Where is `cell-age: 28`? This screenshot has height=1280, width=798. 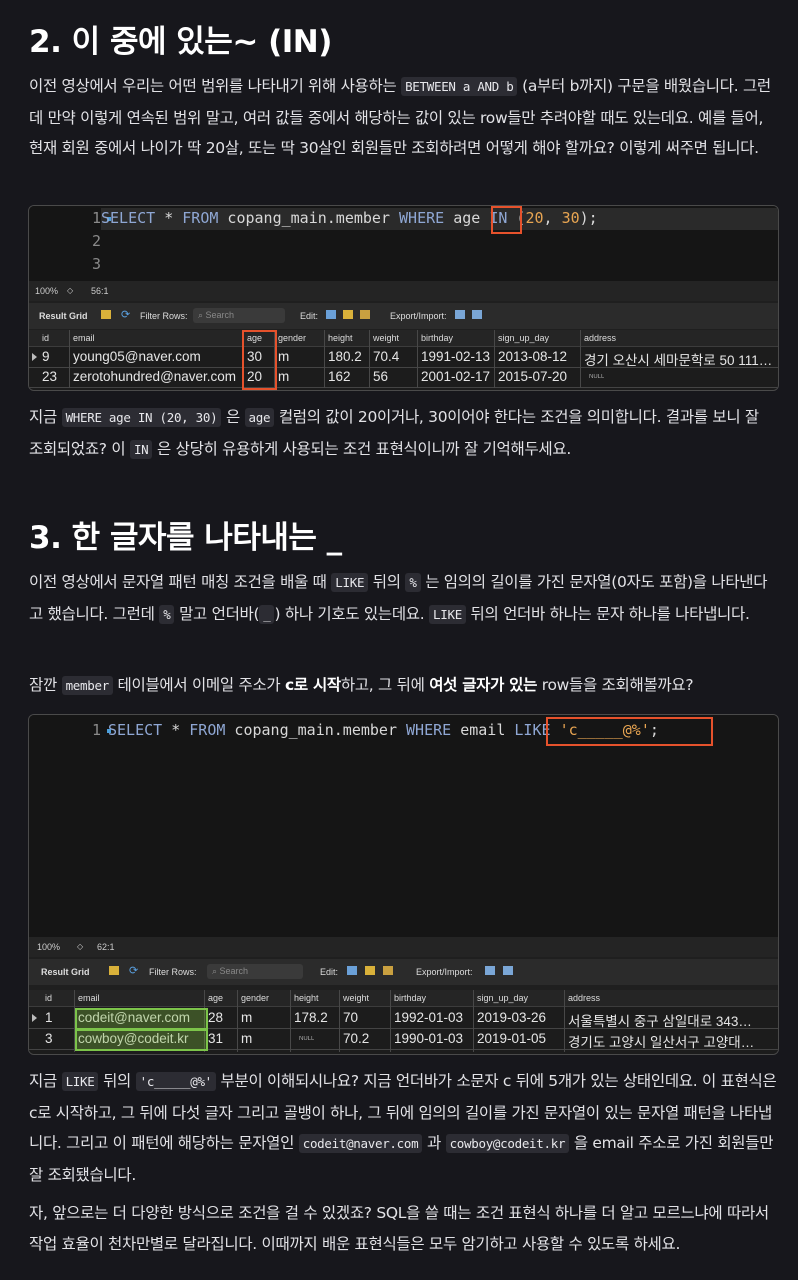 cell-age: 28 is located at coordinates (215, 1017).